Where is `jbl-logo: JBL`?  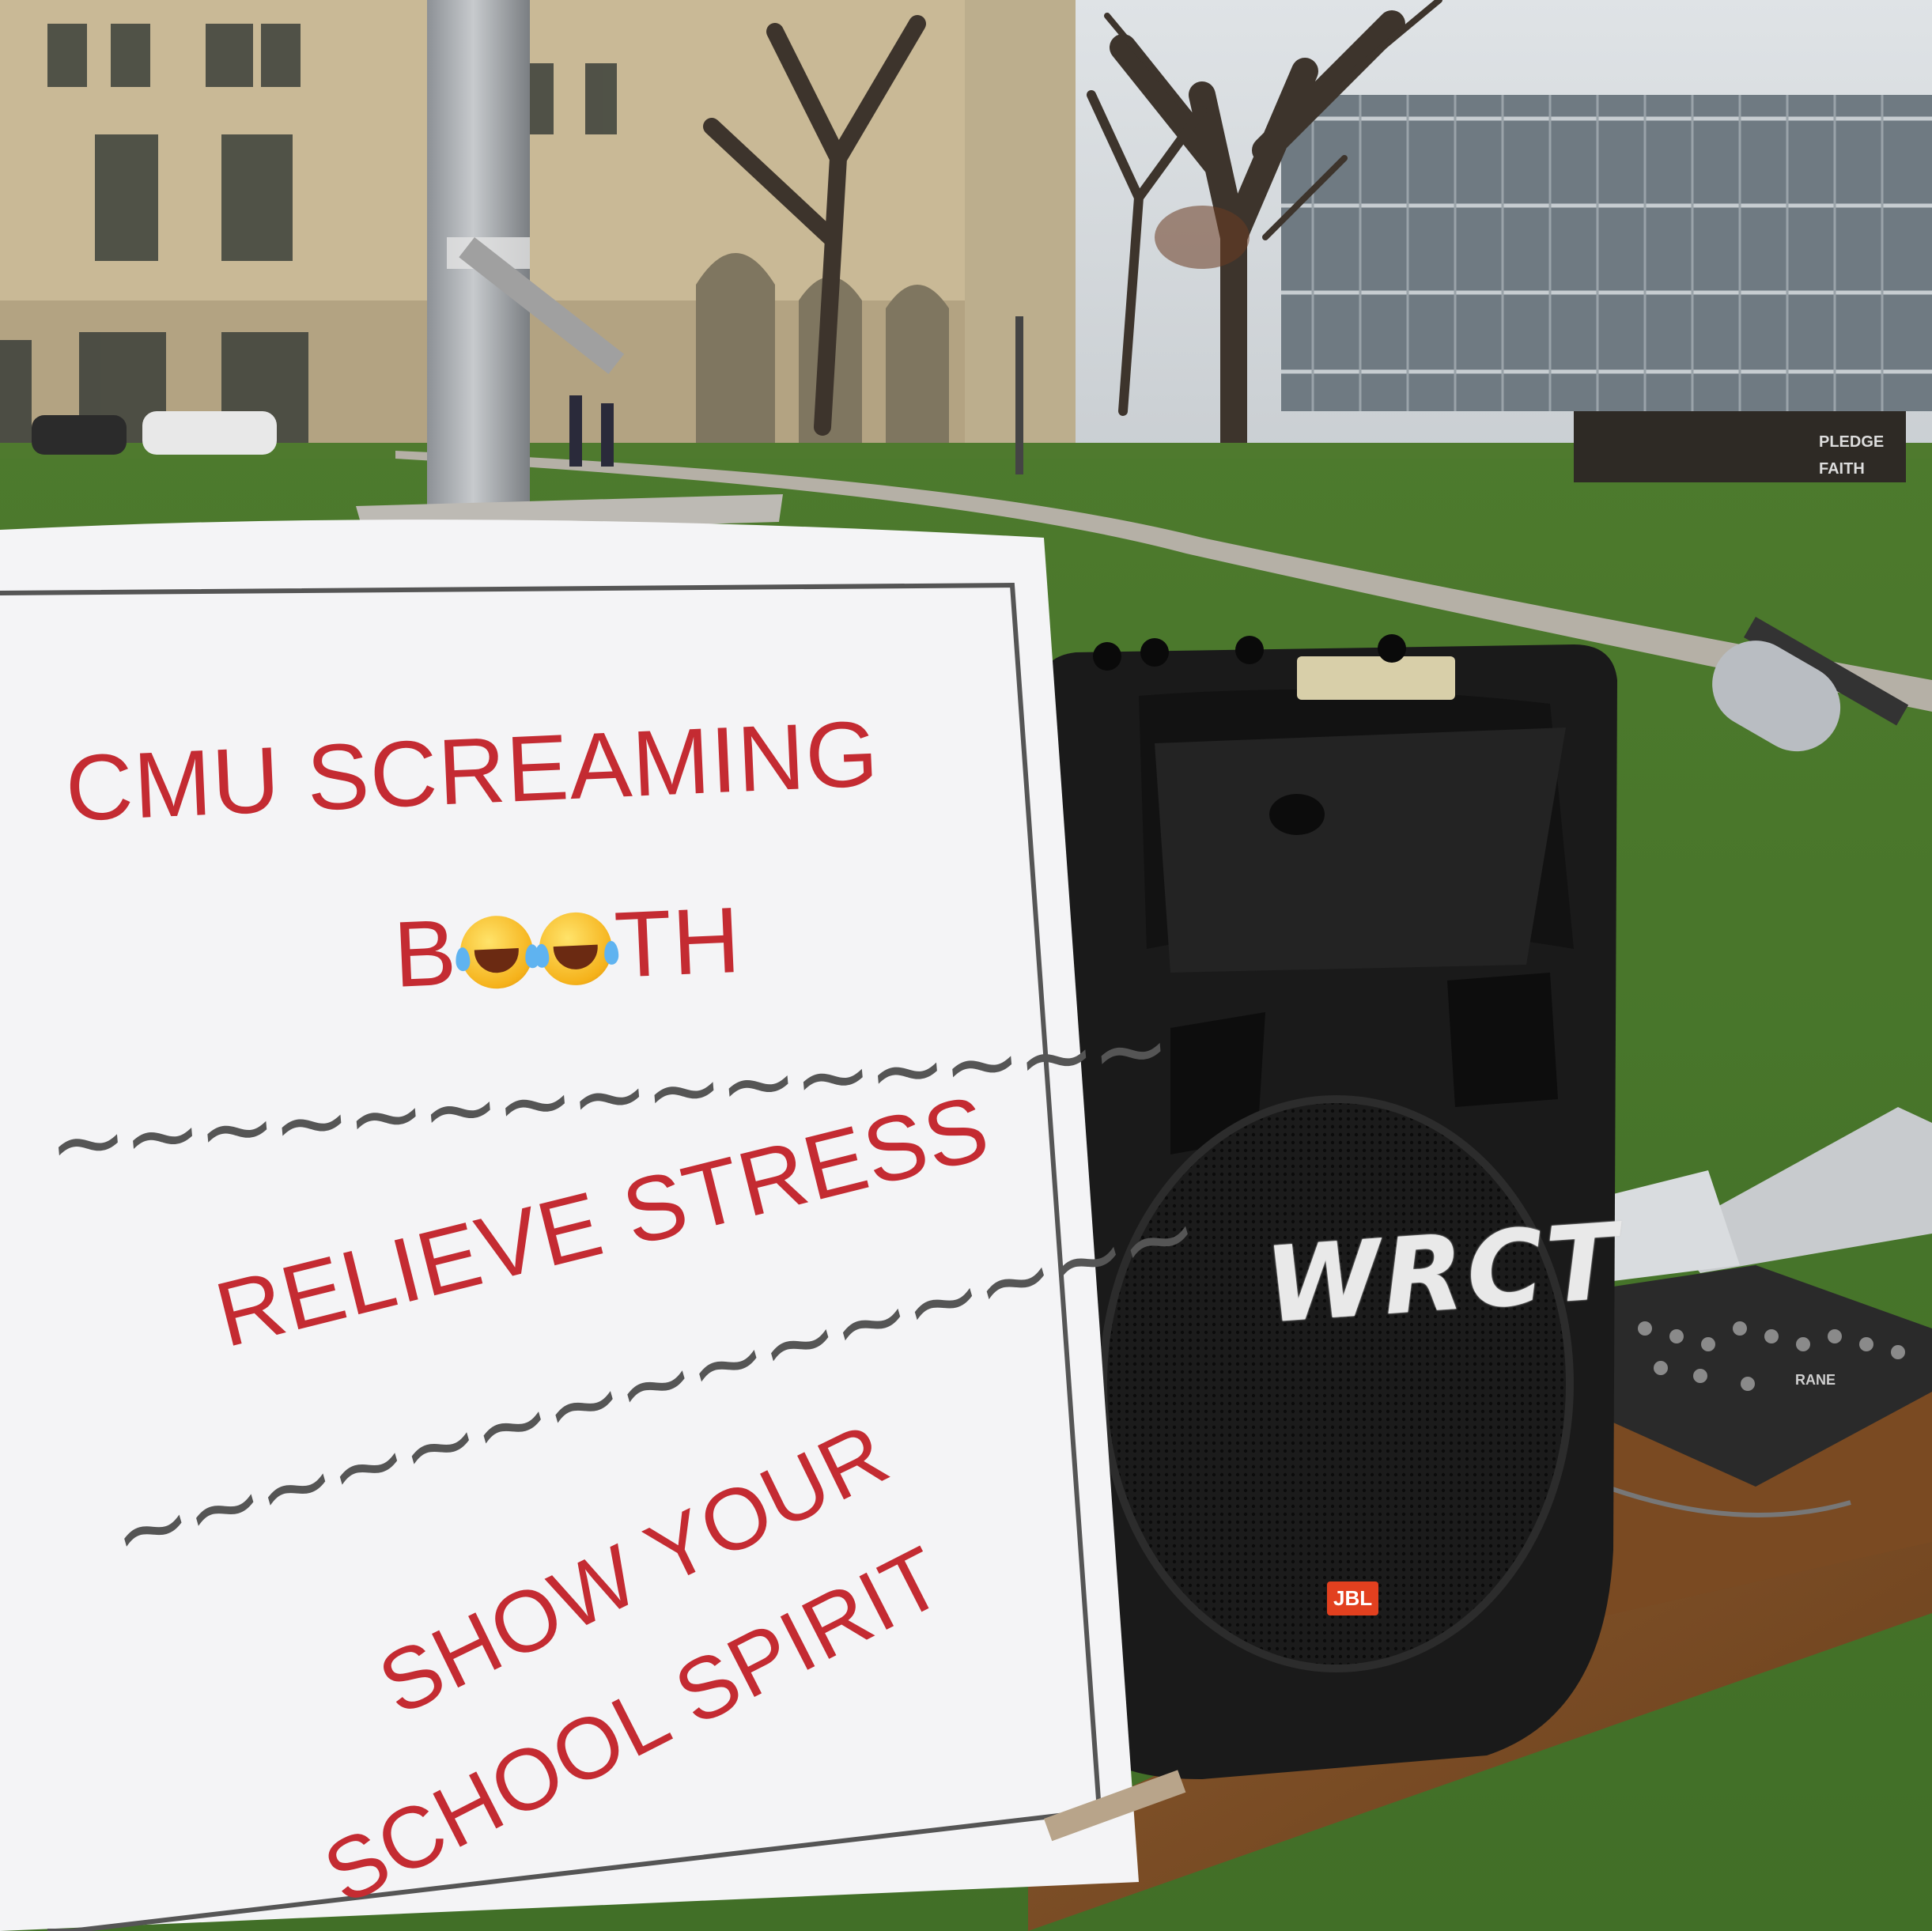 jbl-logo: JBL is located at coordinates (1353, 1598).